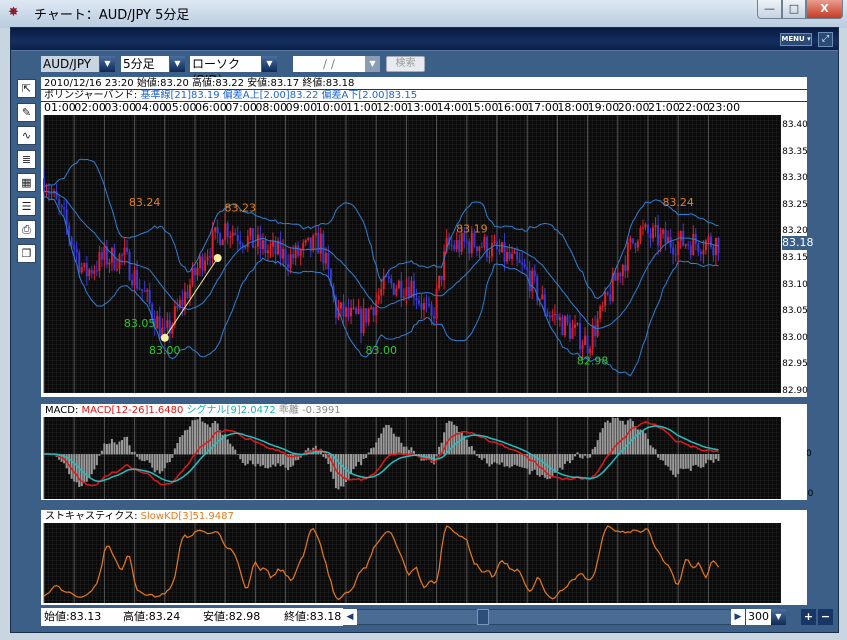 The width and height of the screenshot is (847, 640). Describe the element at coordinates (483, 617) in the screenshot. I see `scroll-thumb` at that location.